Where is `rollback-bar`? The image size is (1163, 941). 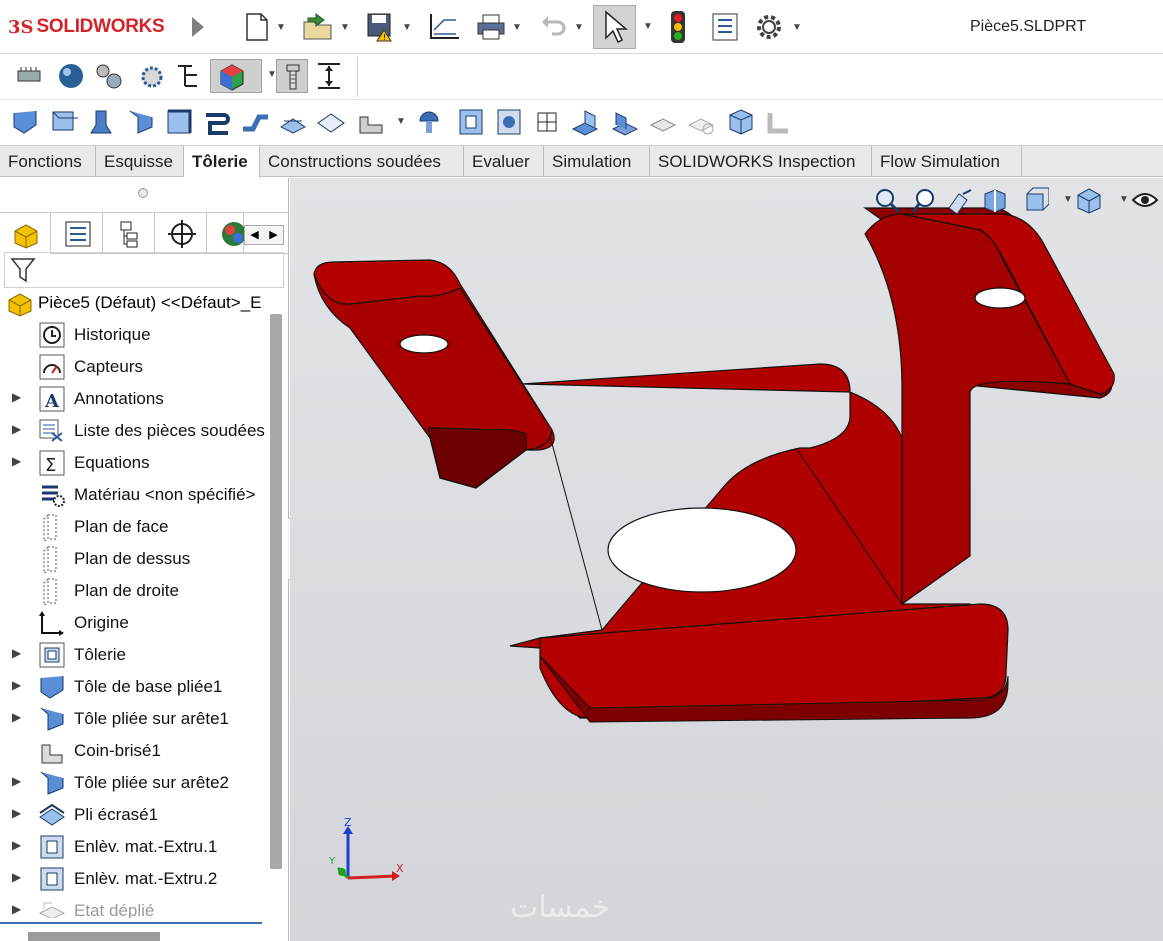
rollback-bar is located at coordinates (131, 923).